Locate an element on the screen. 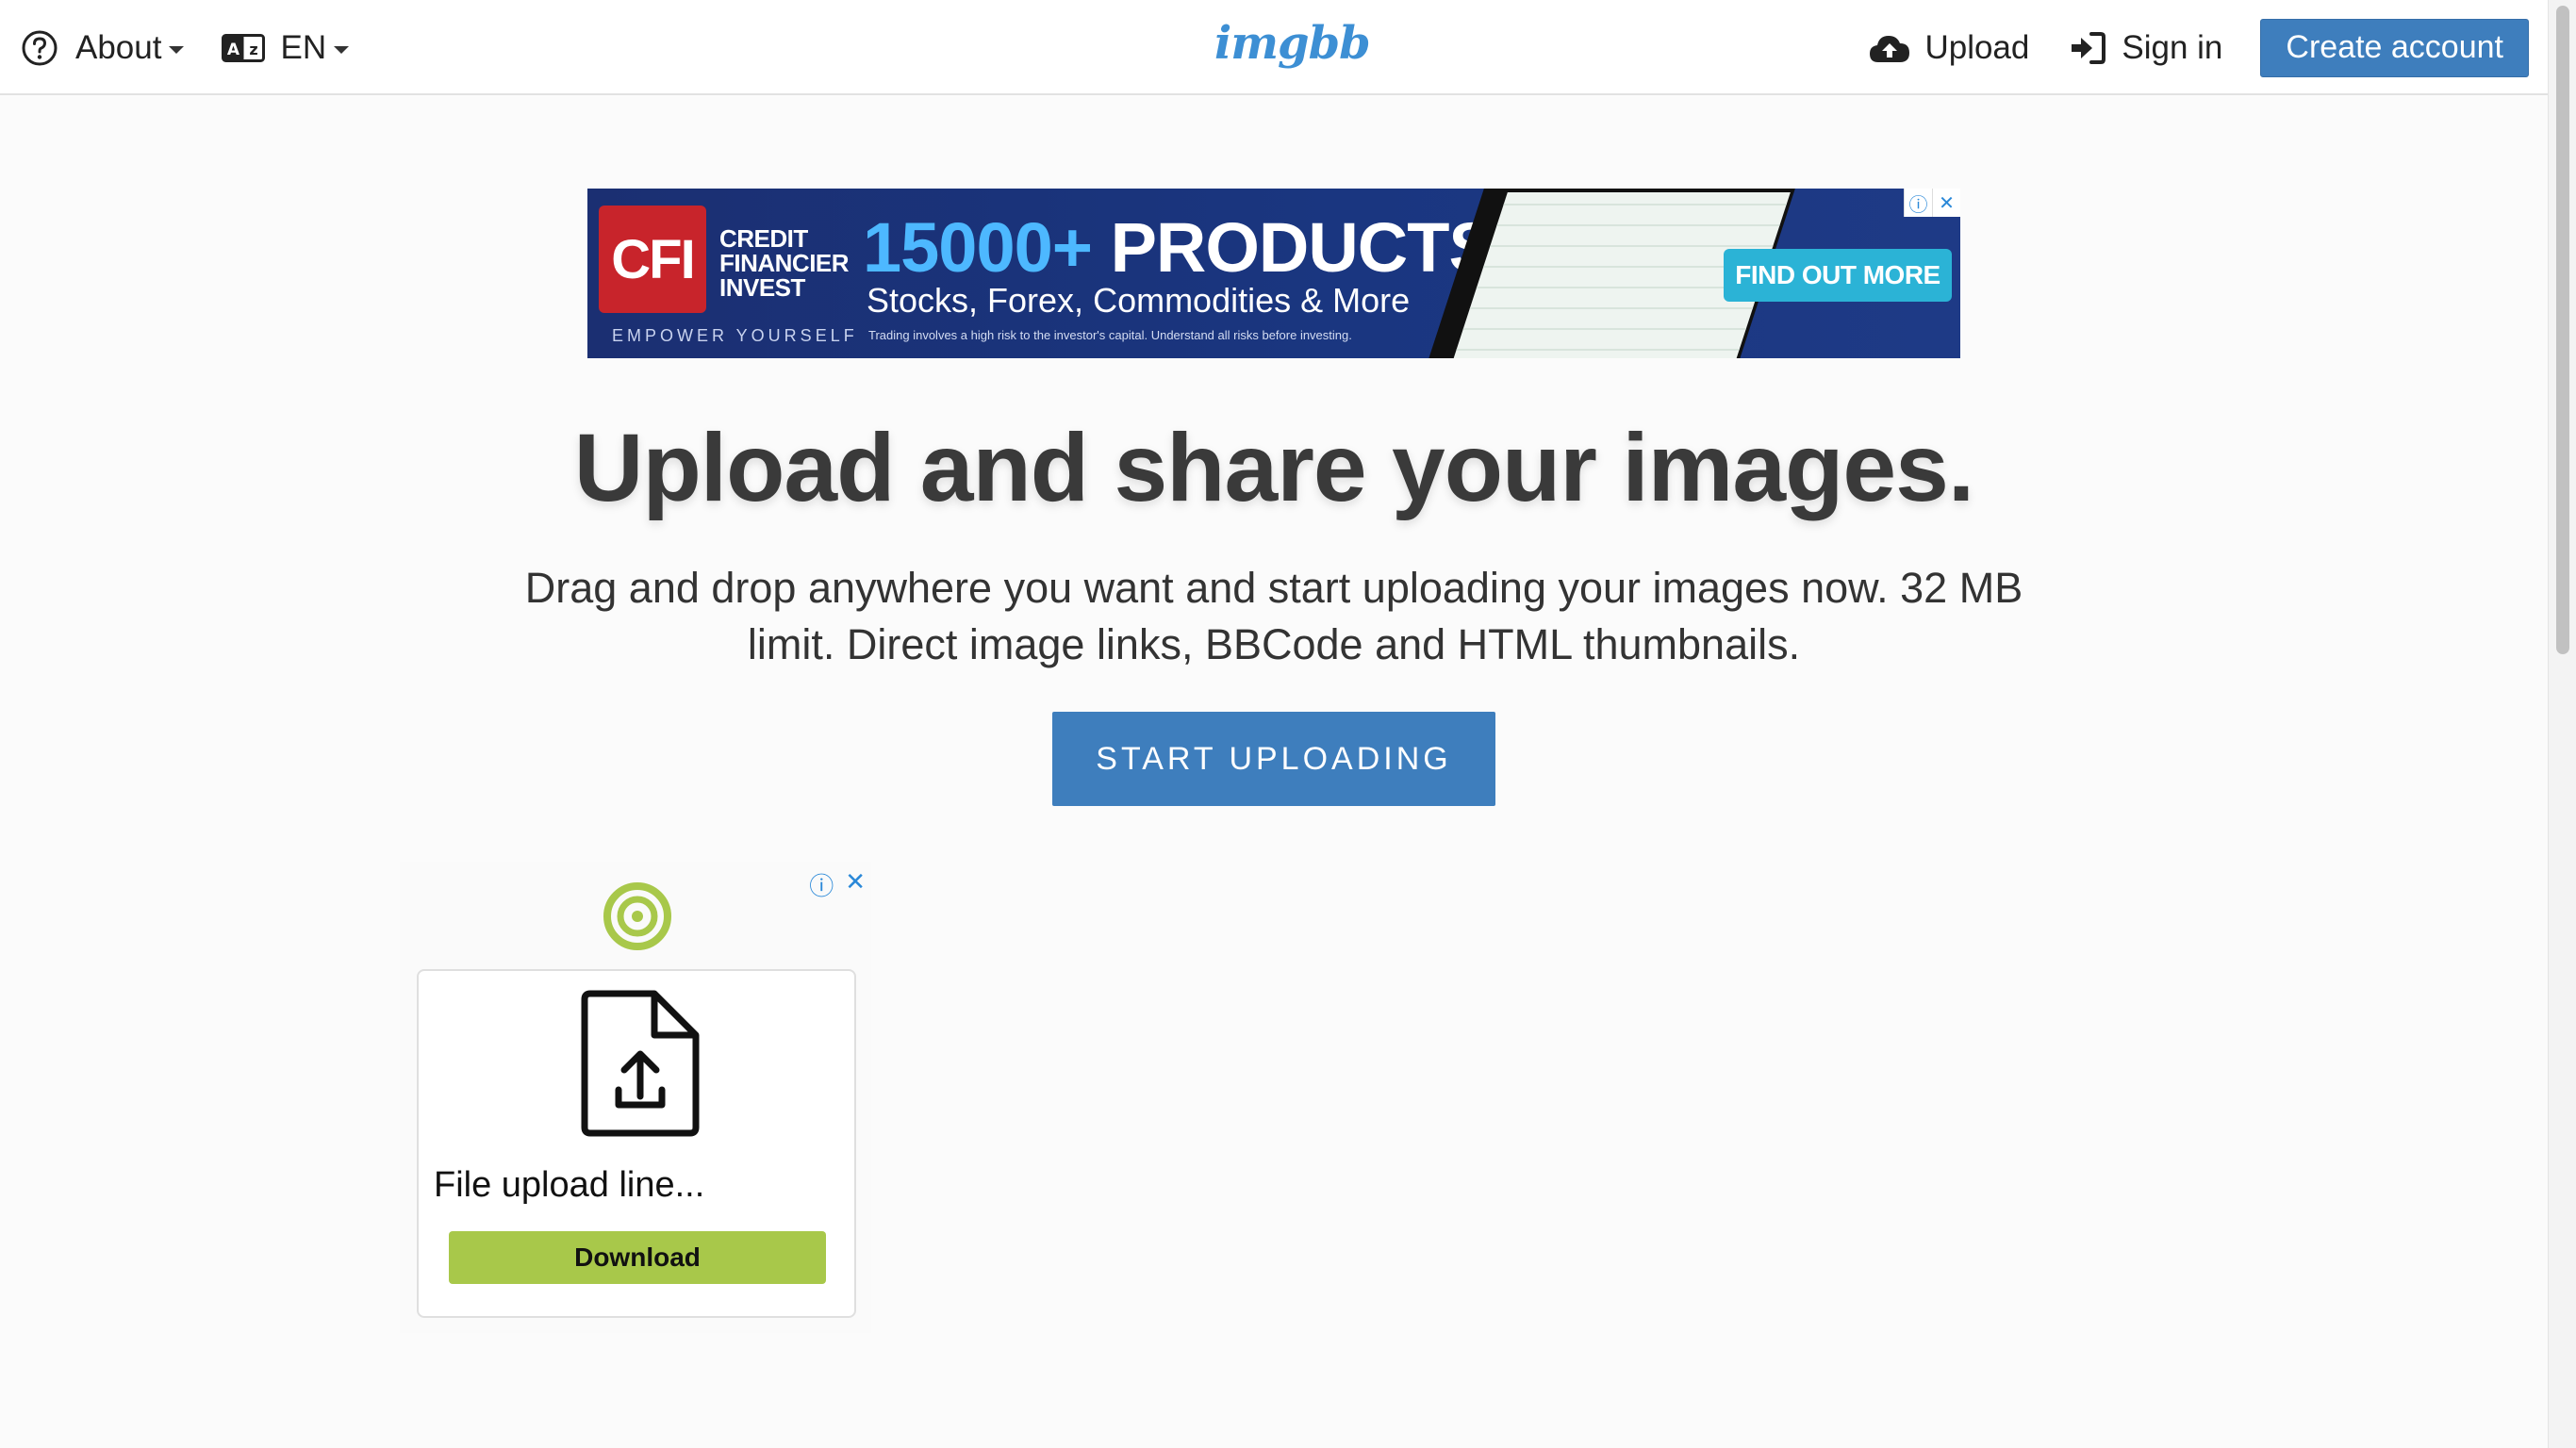 Image resolution: width=2576 pixels, height=1448 pixels. nav-right: Upload Sign in Create account is located at coordinates (2198, 47).